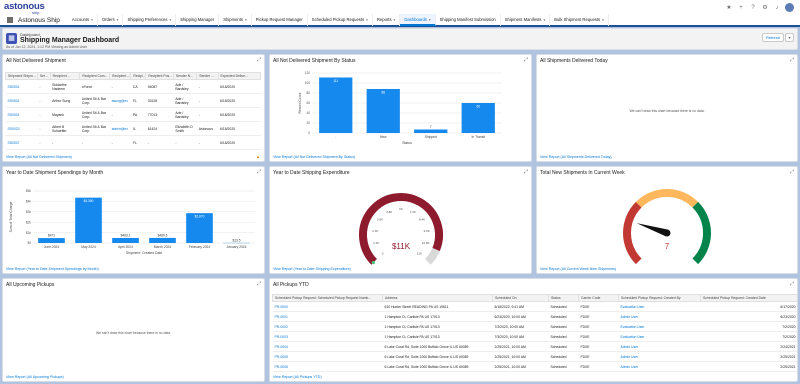 This screenshot has height=384, width=800. I want to click on more-actions-chevron-icon: ▾, so click(789, 37).